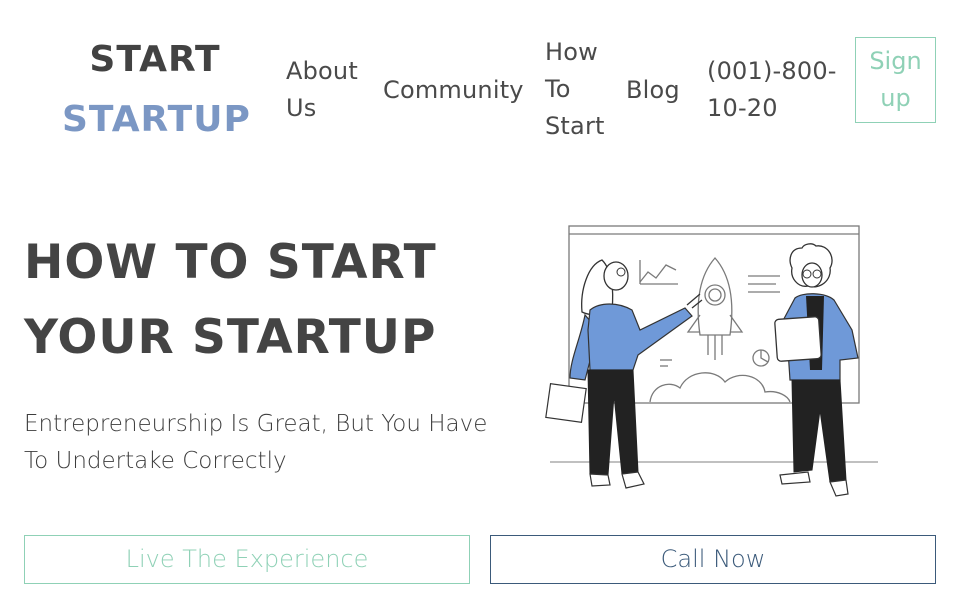 This screenshot has height=600, width=960. What do you see at coordinates (331, 90) in the screenshot?
I see `nav-link-about: About Us` at bounding box center [331, 90].